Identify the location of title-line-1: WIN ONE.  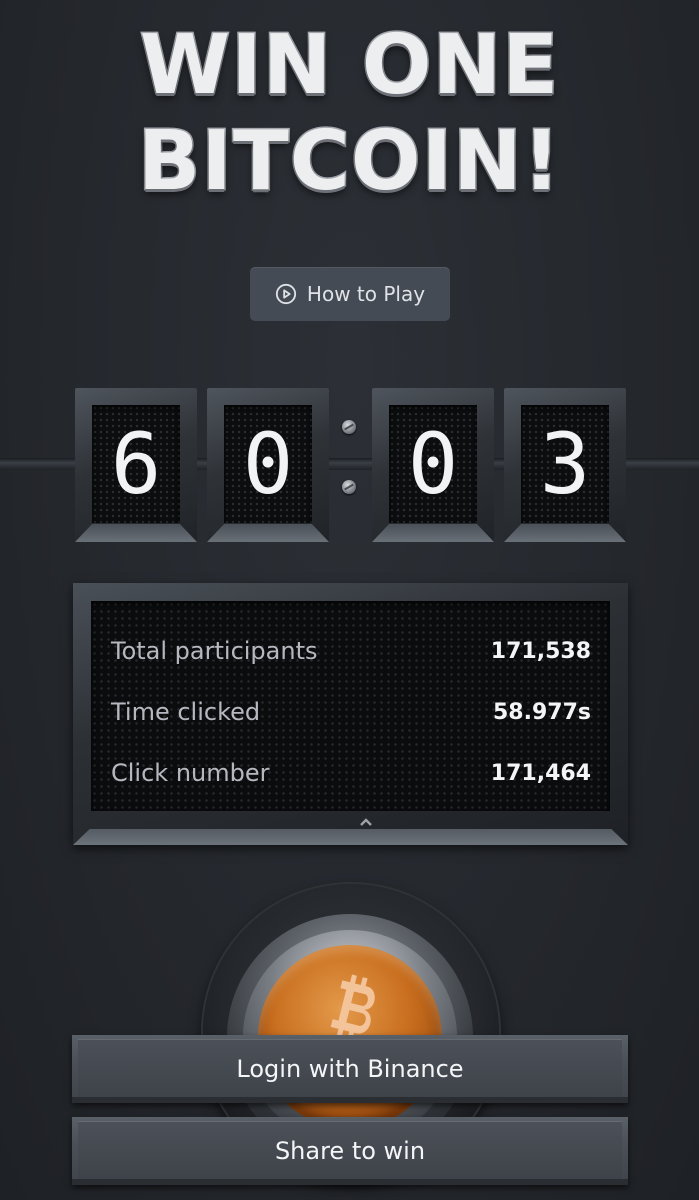
(349, 66).